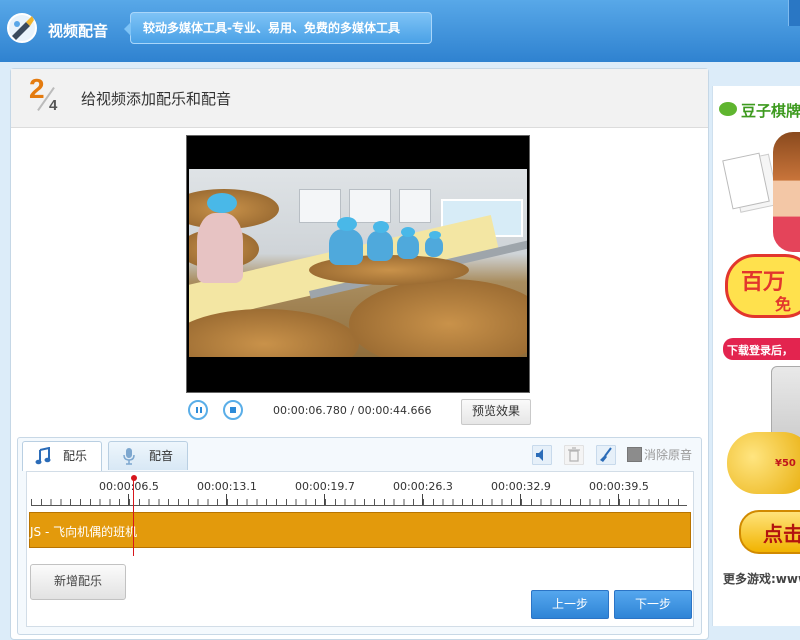  What do you see at coordinates (668, 455) in the screenshot?
I see `mute-original-label: 消除原音` at bounding box center [668, 455].